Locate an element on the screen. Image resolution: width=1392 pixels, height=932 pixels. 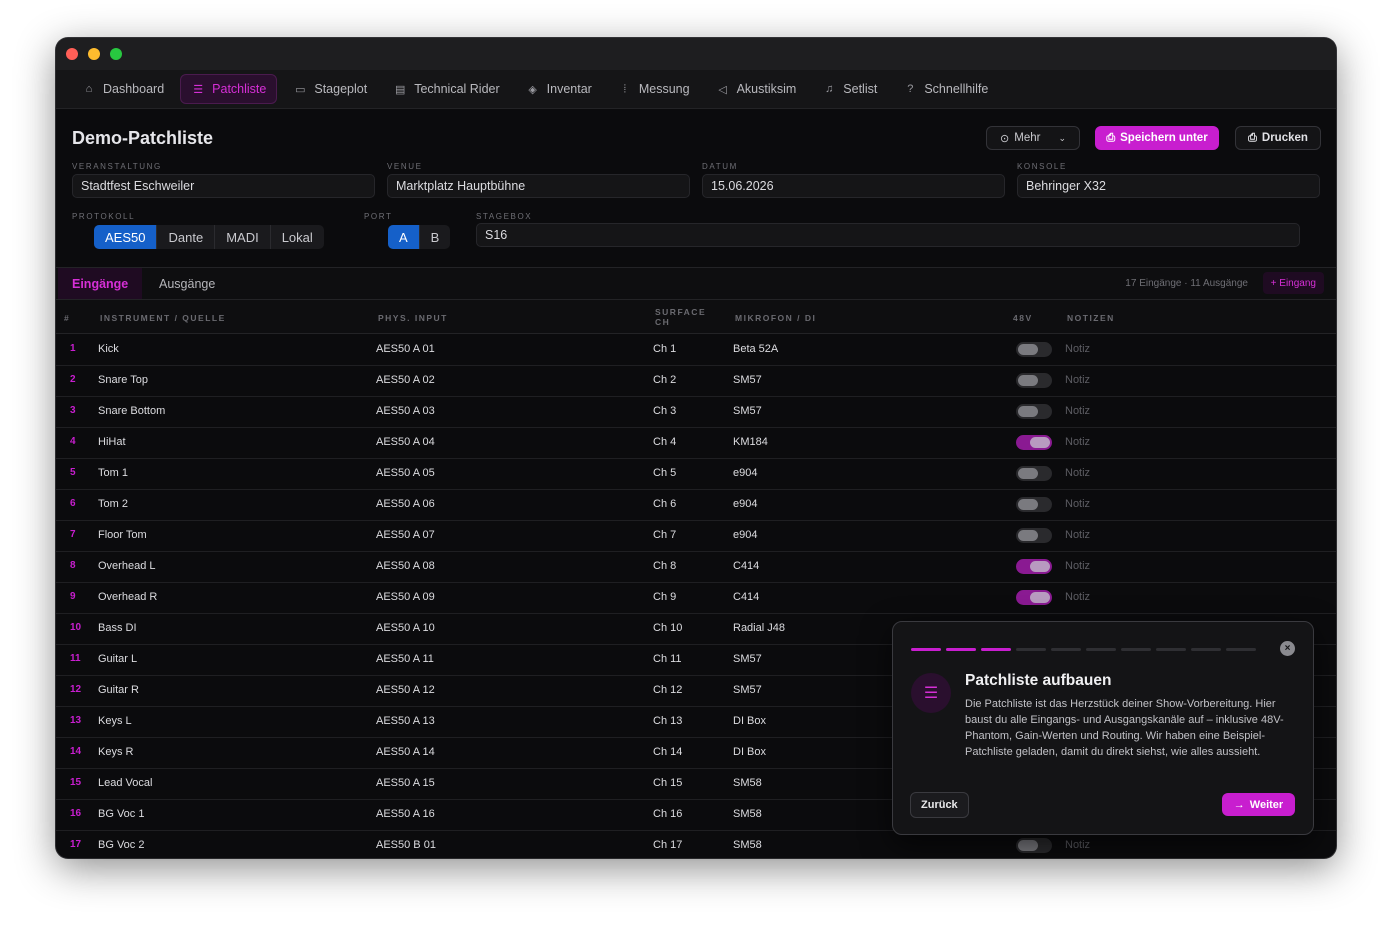
nav-item-label: Inventar is located at coordinates (569, 89).